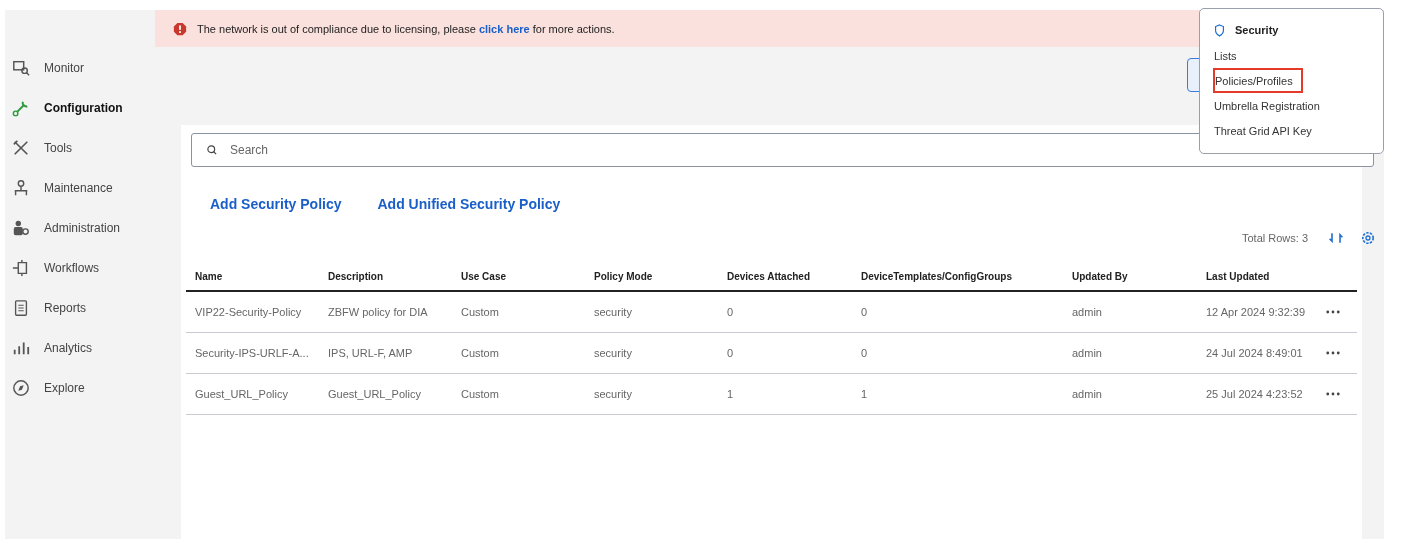 The width and height of the screenshot is (1404, 539). What do you see at coordinates (1267, 105) in the screenshot?
I see `menu-item: Umbrella Registration` at bounding box center [1267, 105].